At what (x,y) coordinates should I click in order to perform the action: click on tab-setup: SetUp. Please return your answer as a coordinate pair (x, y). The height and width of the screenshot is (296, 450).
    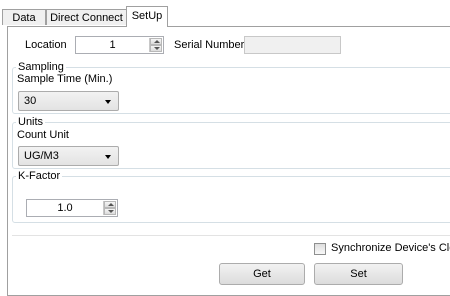
    Looking at the image, I should click on (147, 16).